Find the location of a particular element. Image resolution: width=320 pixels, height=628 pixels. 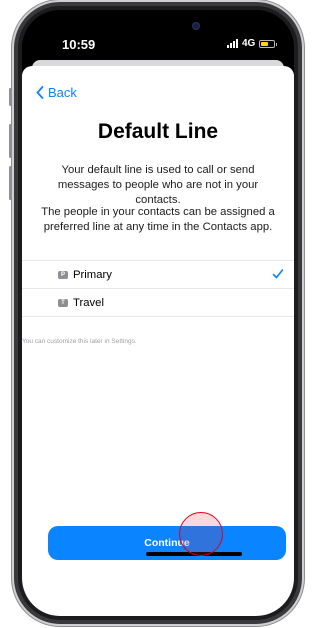

line-option-primary: P Primary is located at coordinates (158, 274).